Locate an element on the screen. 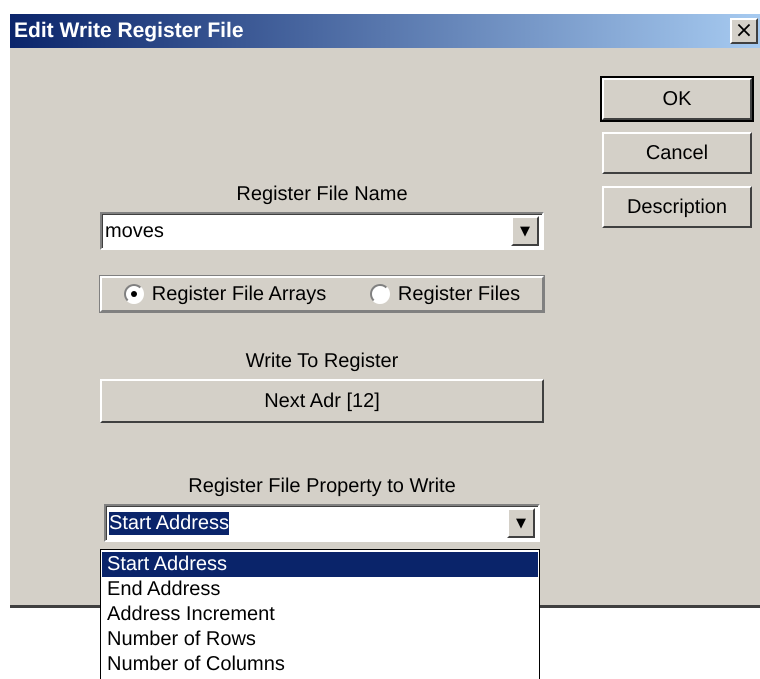 Image resolution: width=760 pixels, height=679 pixels. dropdown-option: Number of Columns is located at coordinates (320, 664).